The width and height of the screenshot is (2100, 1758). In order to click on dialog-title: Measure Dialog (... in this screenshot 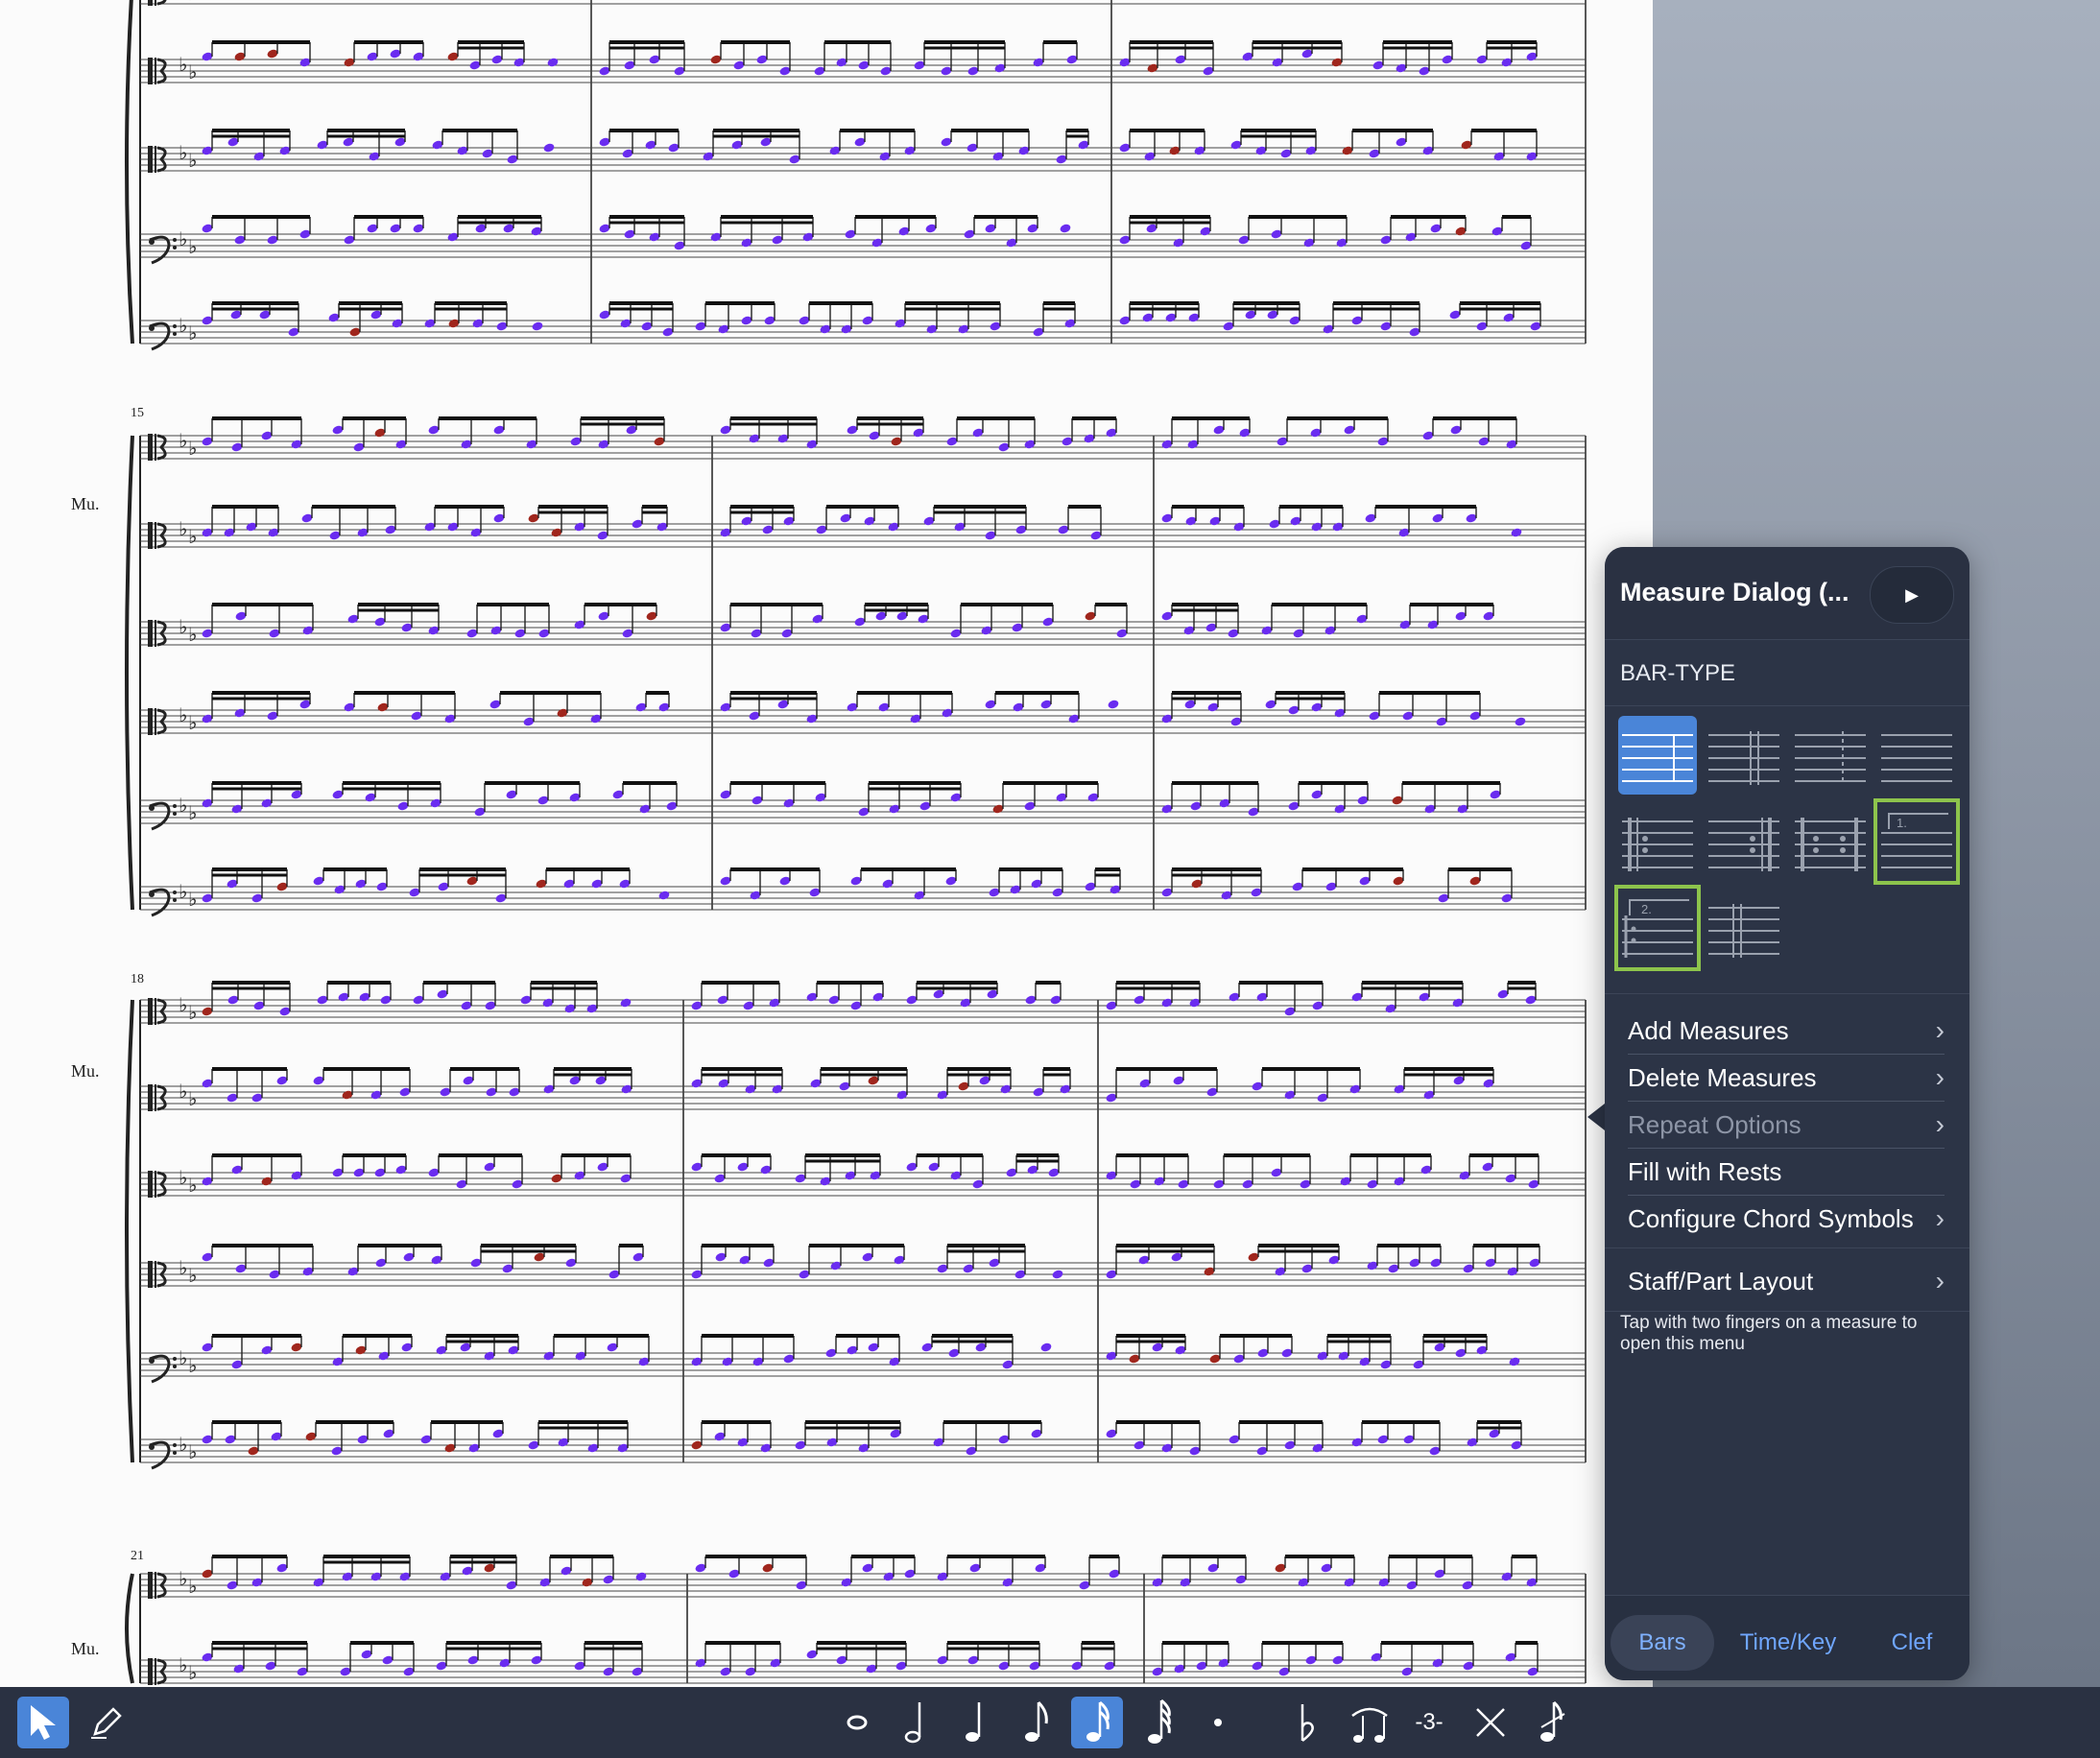, I will do `click(1734, 592)`.